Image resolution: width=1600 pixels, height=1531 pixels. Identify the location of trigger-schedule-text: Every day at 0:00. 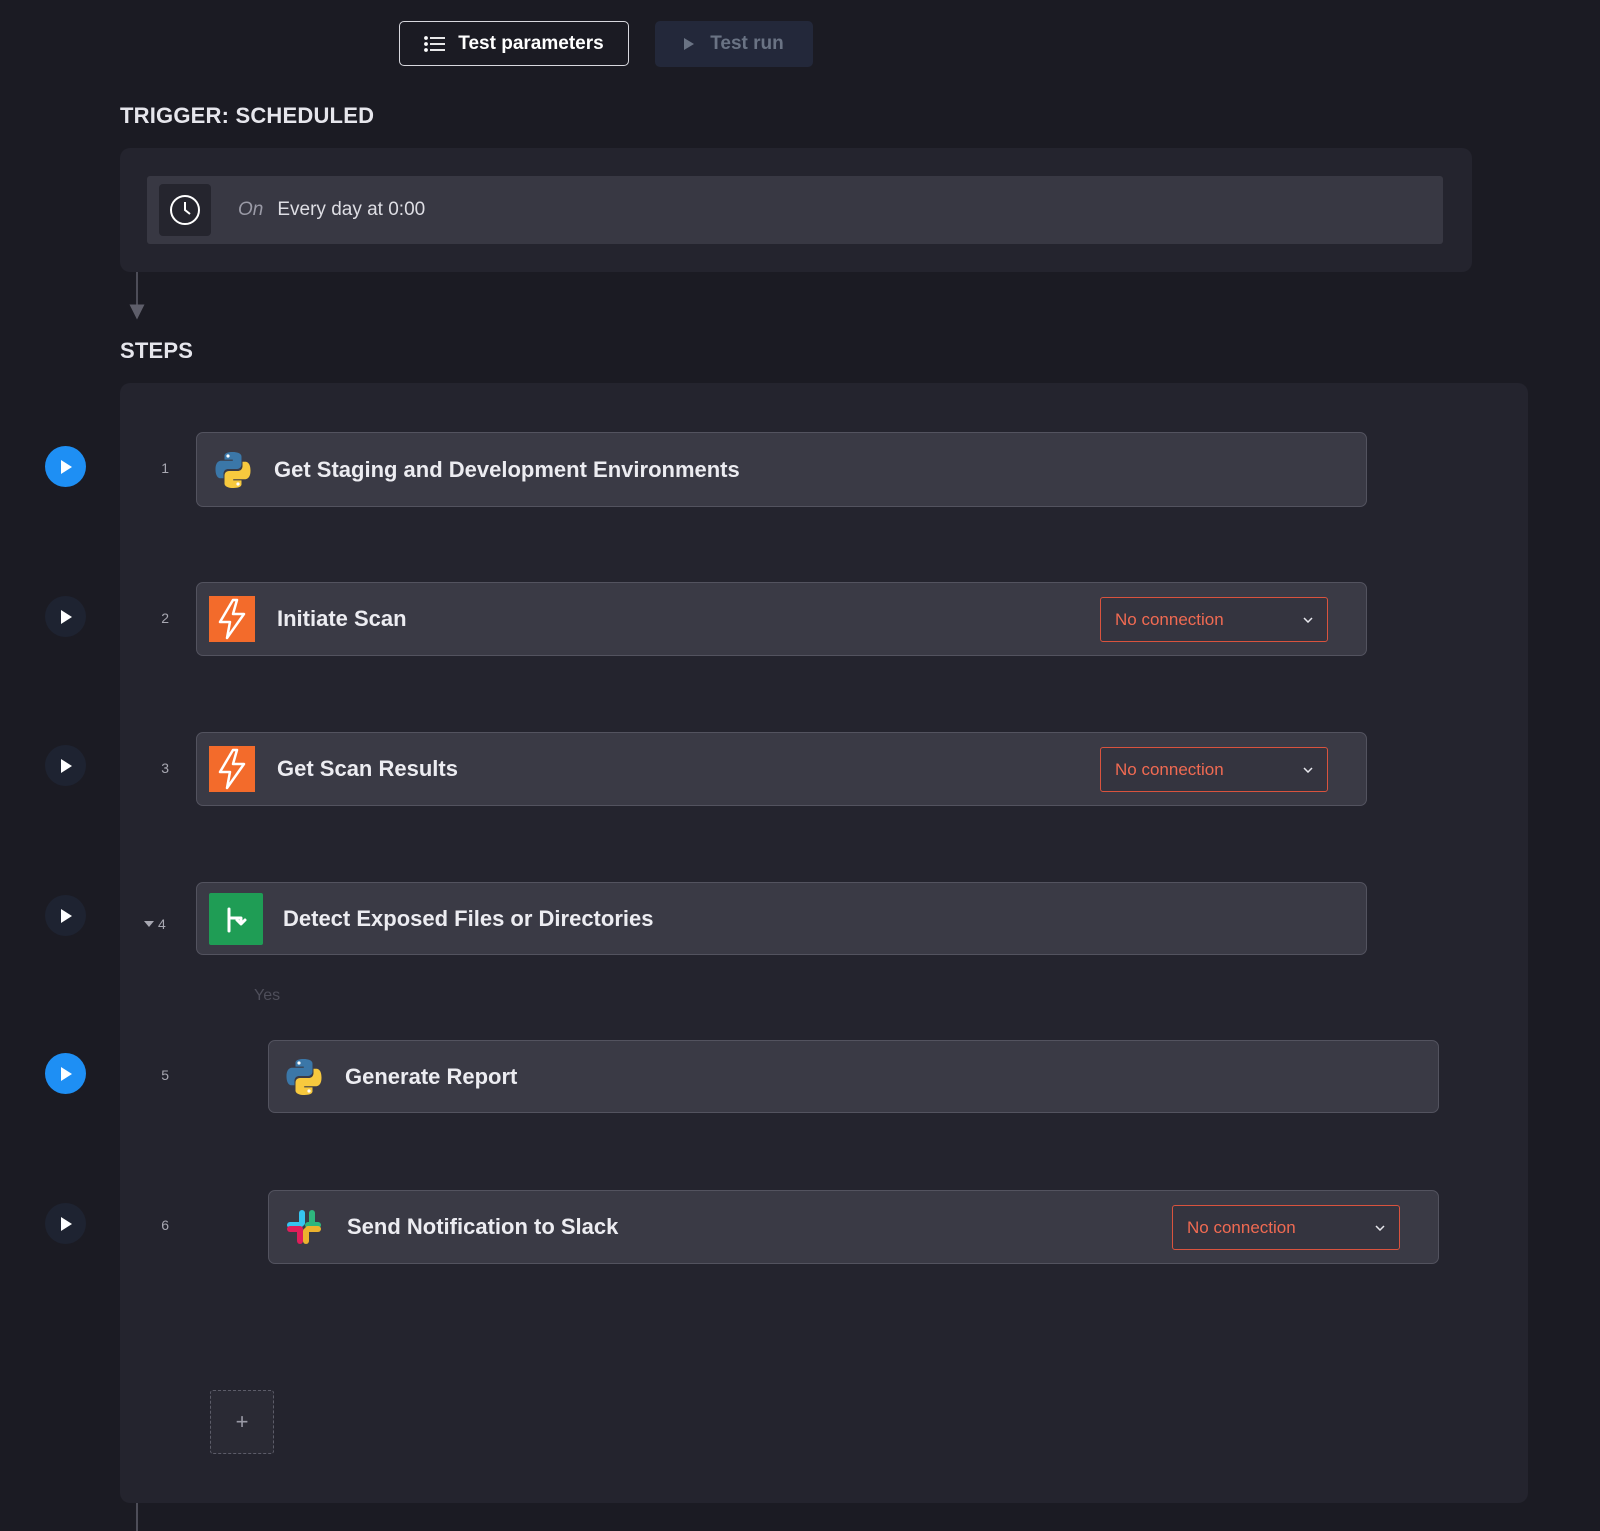
(351, 209).